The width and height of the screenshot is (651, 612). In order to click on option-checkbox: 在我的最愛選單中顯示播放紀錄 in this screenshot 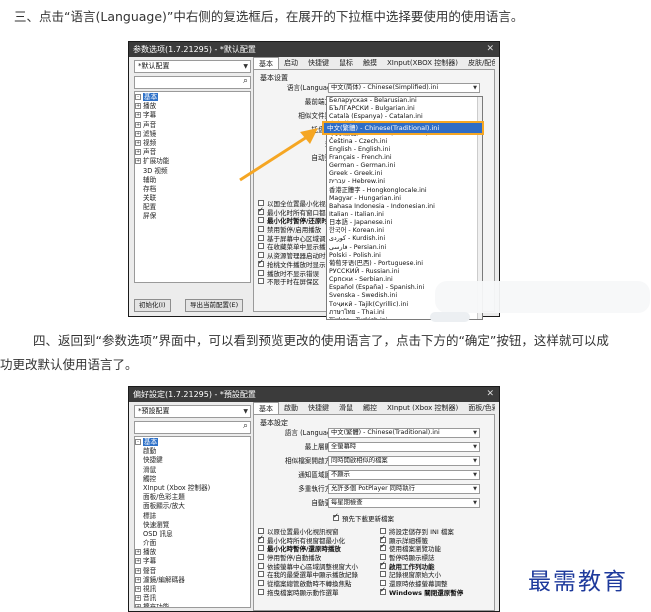, I will do `click(308, 575)`.